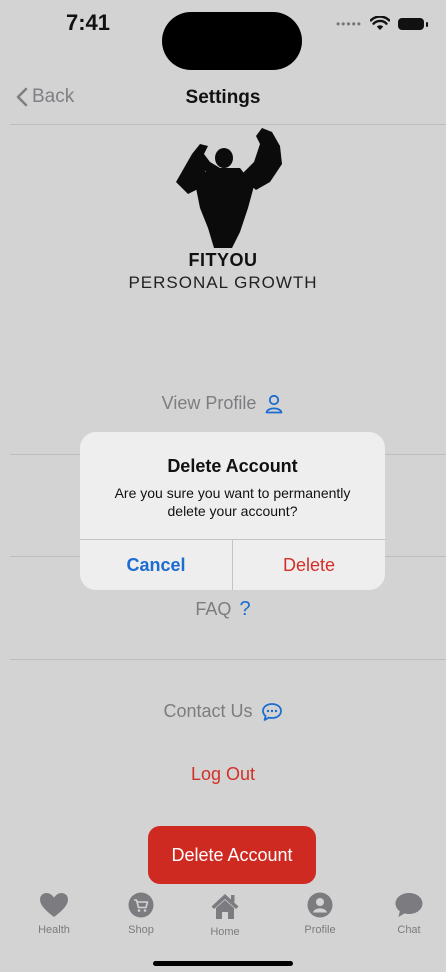  I want to click on status-icons: •••••, so click(381, 23).